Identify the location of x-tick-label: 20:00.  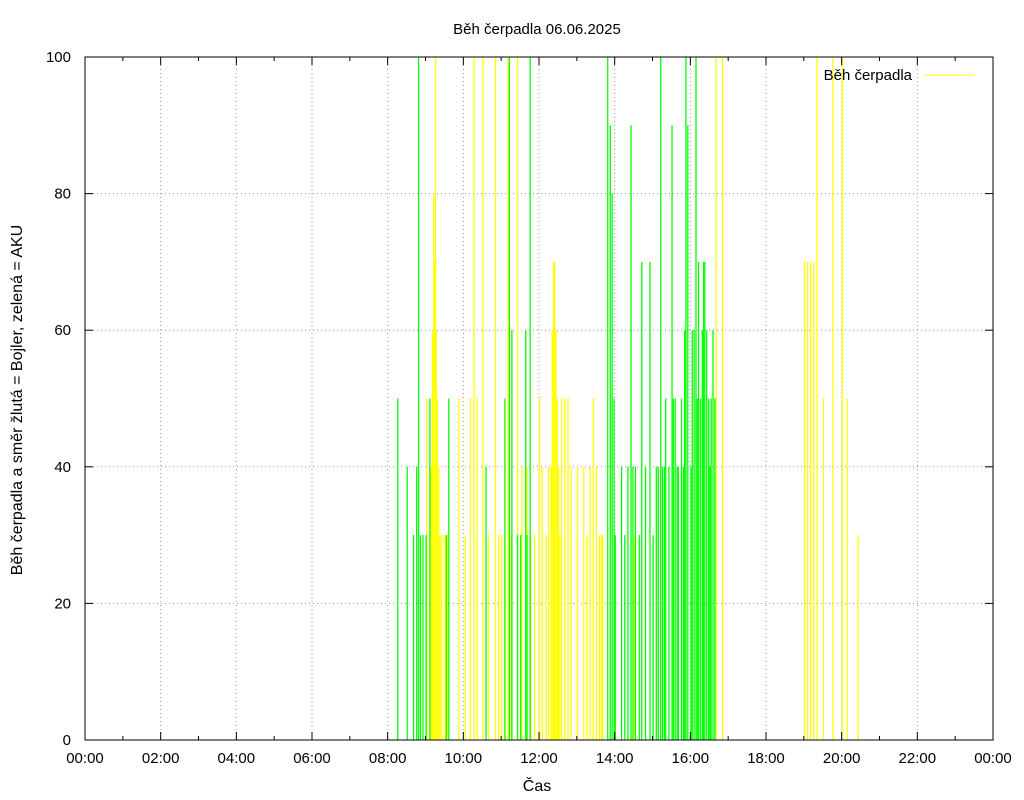
(842, 758).